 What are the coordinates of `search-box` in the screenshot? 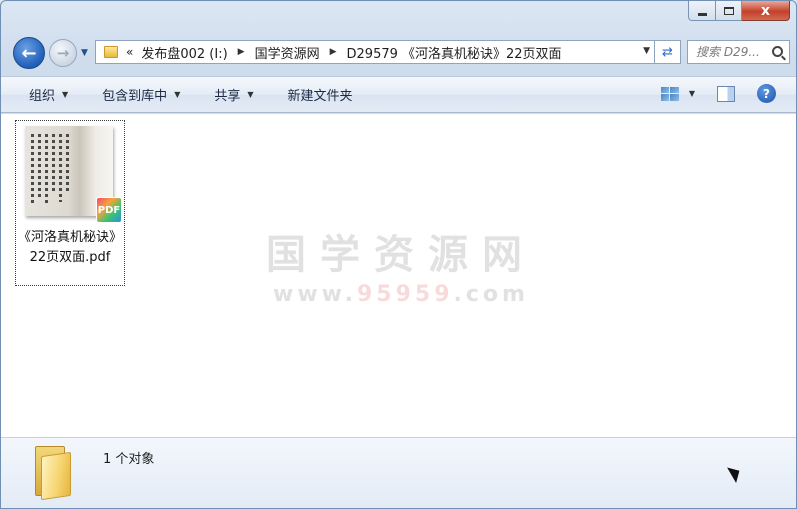 It's located at (738, 52).